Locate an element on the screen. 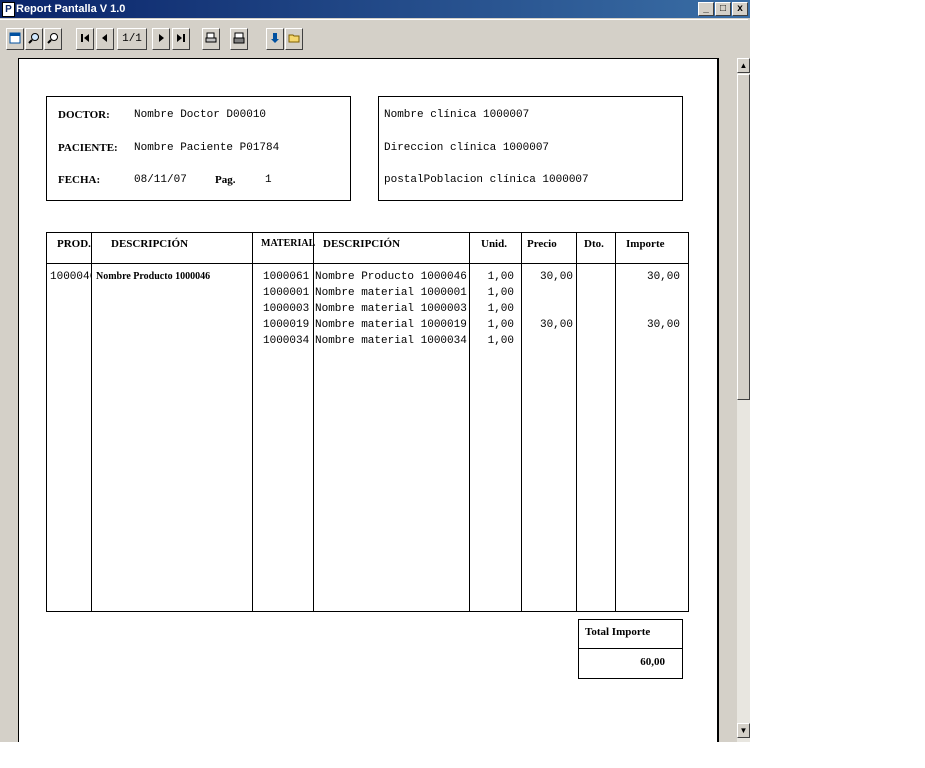 This screenshot has height=768, width=925. app-icon: P is located at coordinates (8, 9).